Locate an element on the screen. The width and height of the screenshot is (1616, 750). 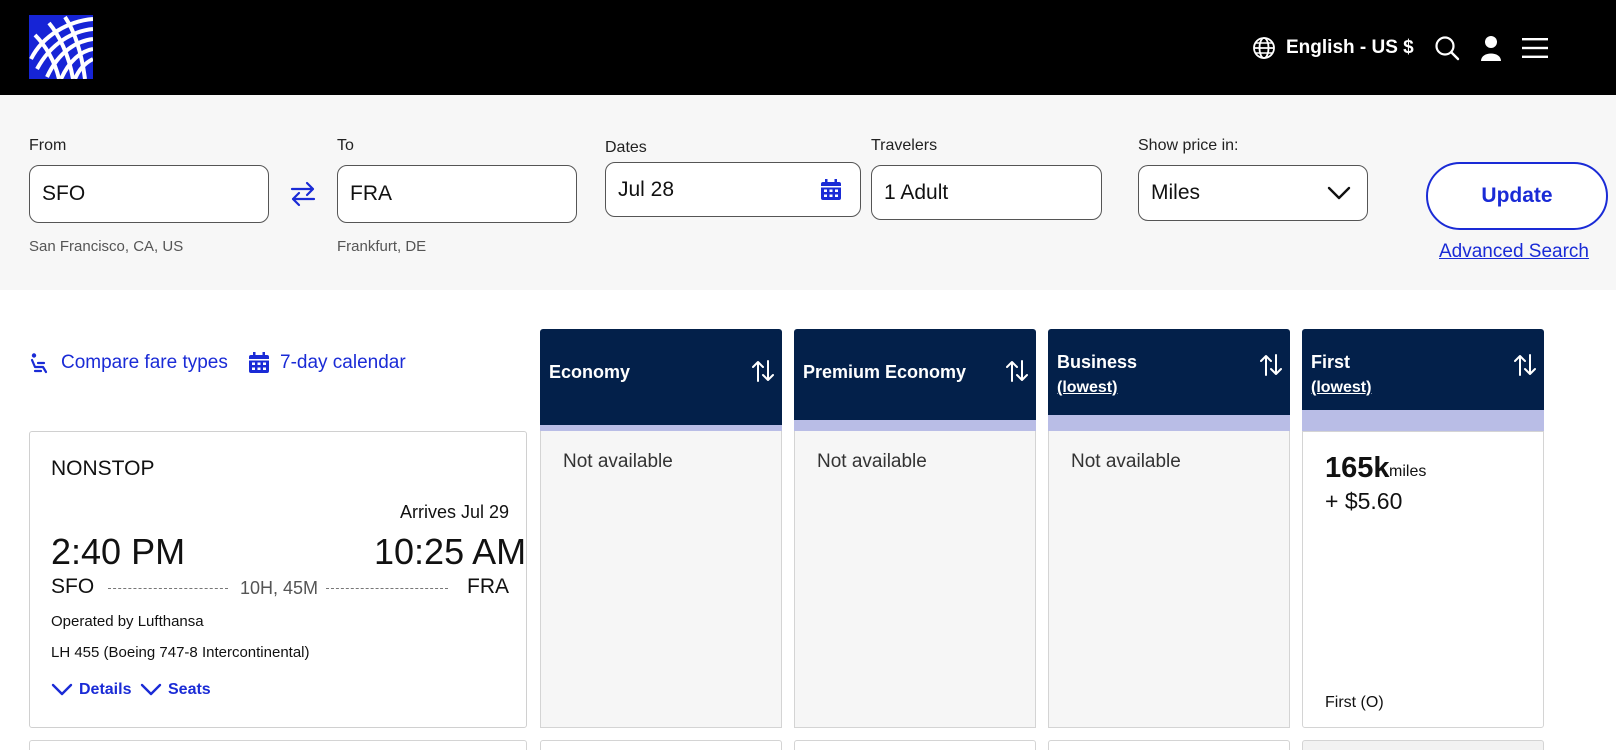
search-icon is located at coordinates (1447, 48).